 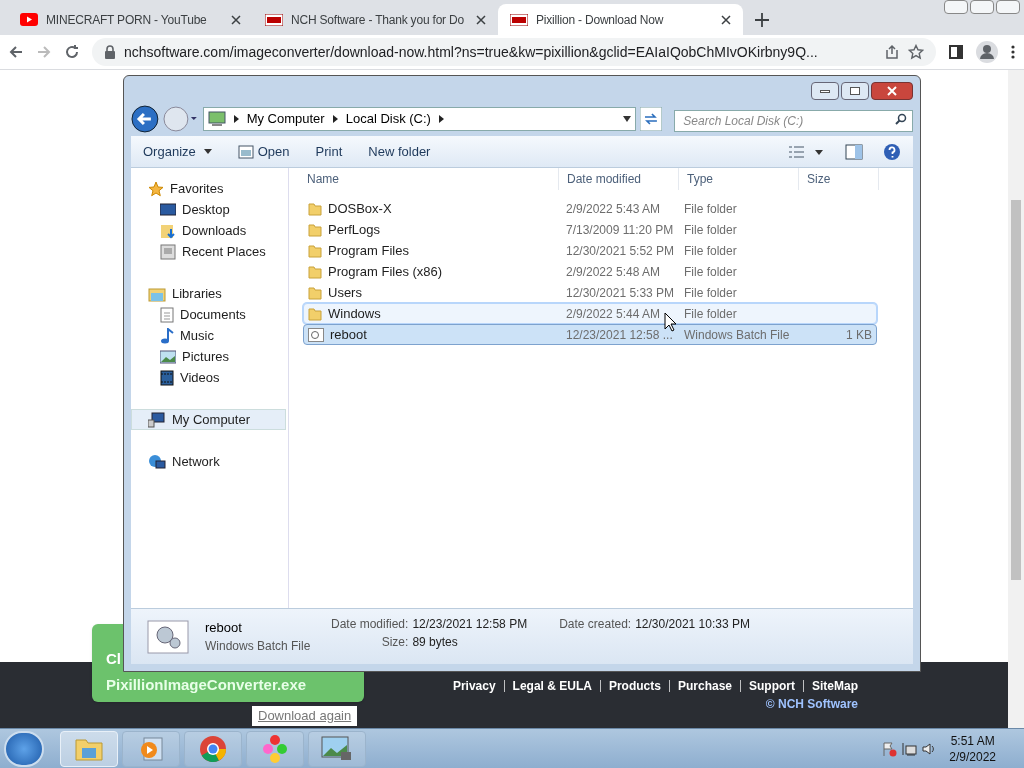 What do you see at coordinates (901, 119) in the screenshot?
I see `search-icon` at bounding box center [901, 119].